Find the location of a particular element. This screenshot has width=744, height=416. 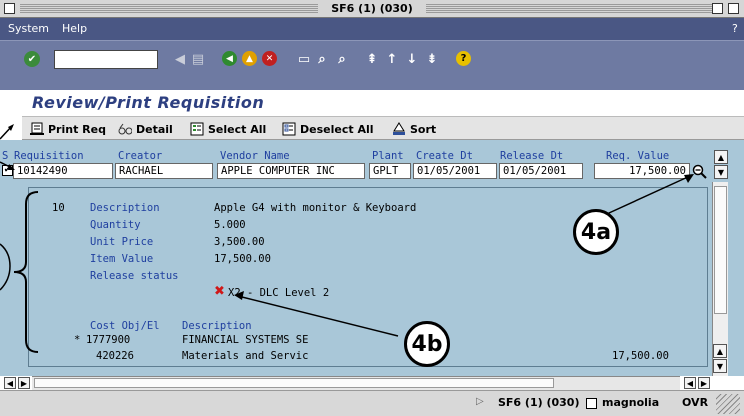

arrow-head-row is located at coordinates (11, 167).